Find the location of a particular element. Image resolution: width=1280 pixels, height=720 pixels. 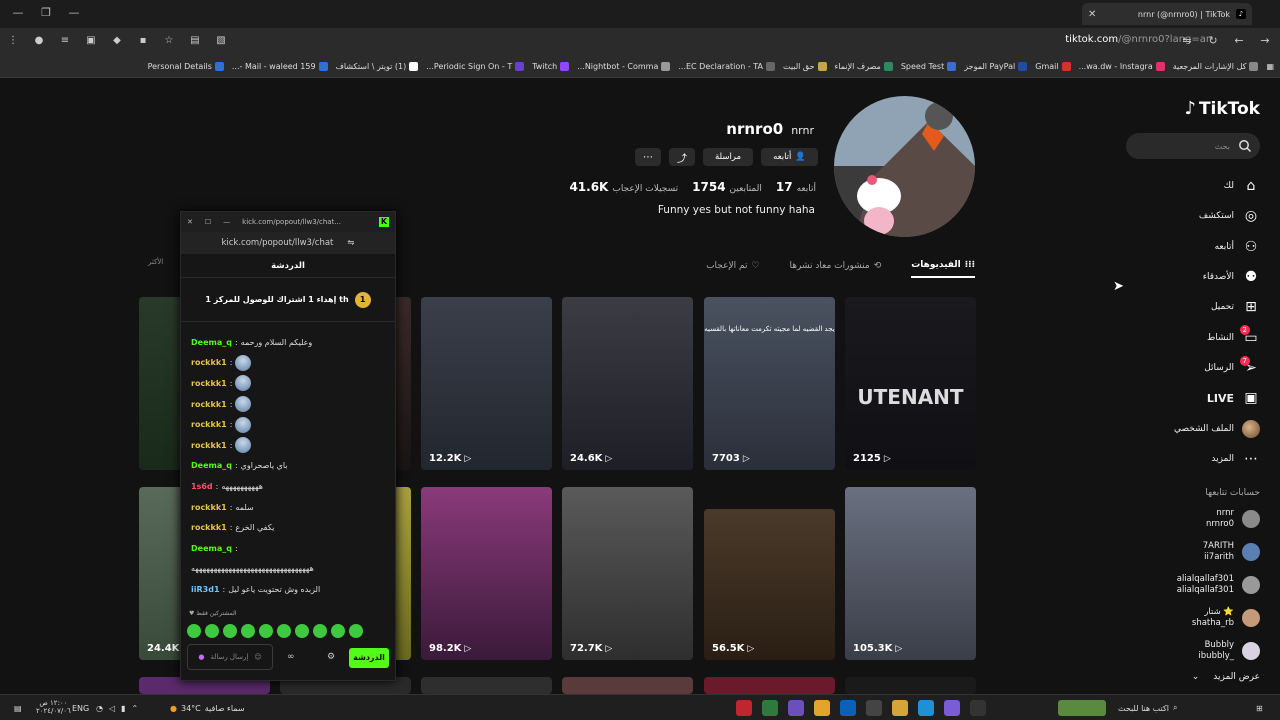

clock: ١٢:٠٠ ص ٢٠٢٤/٠٧/٠٦ is located at coordinates (53, 707).